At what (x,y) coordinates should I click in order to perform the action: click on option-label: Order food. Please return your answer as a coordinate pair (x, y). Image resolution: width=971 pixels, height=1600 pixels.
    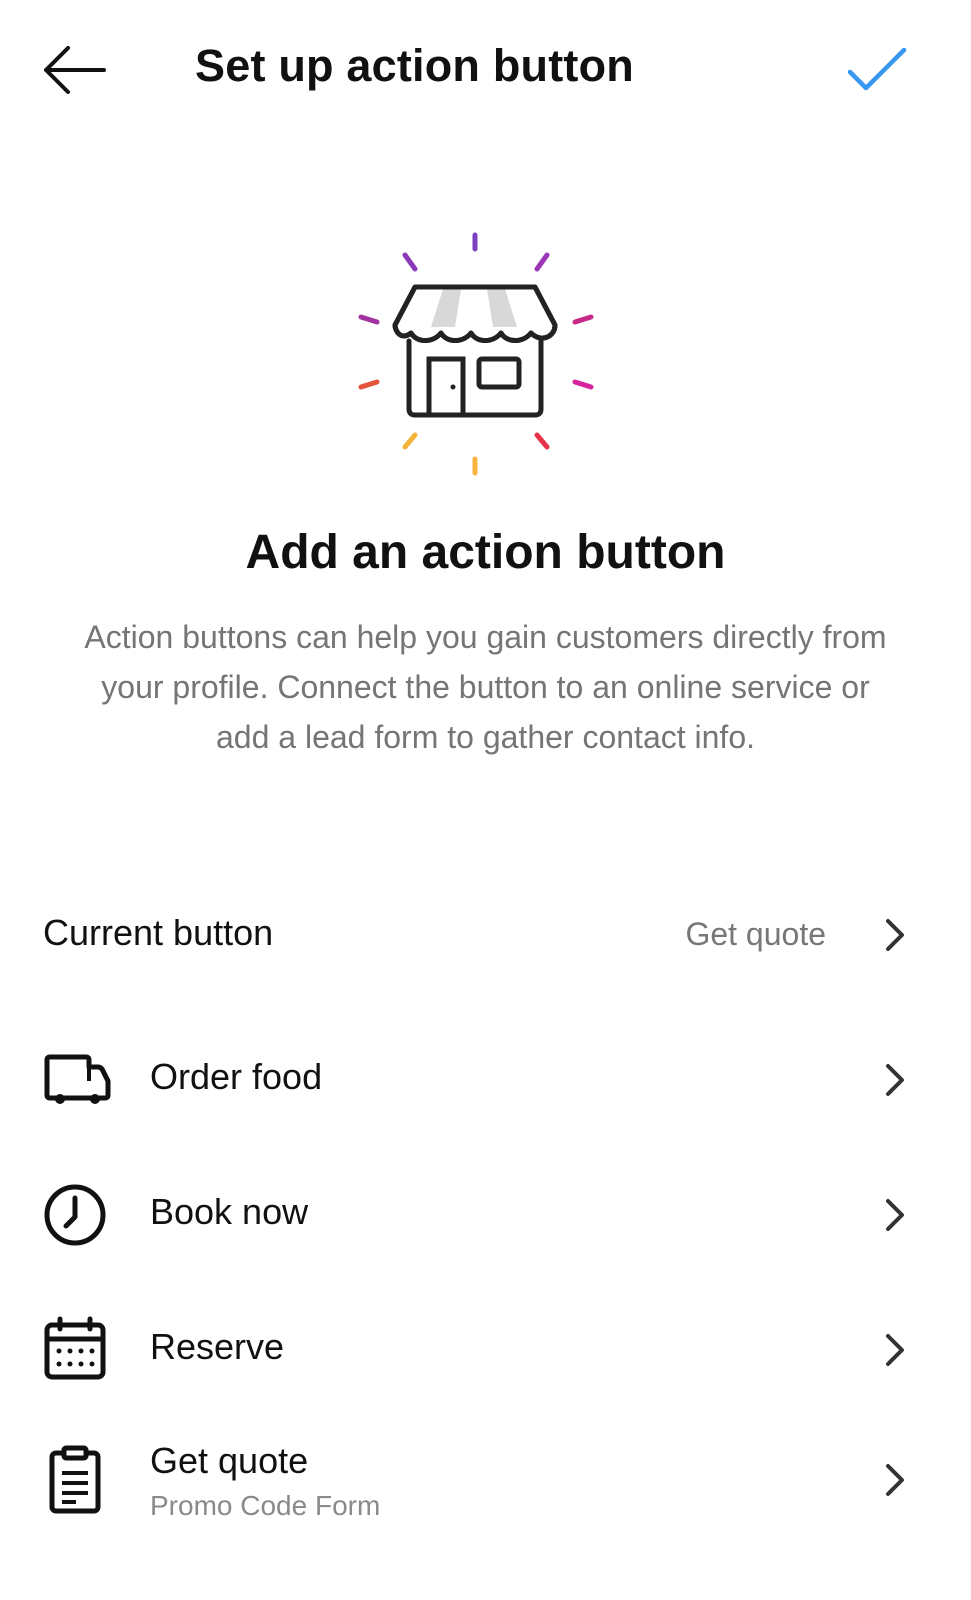
    Looking at the image, I should click on (236, 1076).